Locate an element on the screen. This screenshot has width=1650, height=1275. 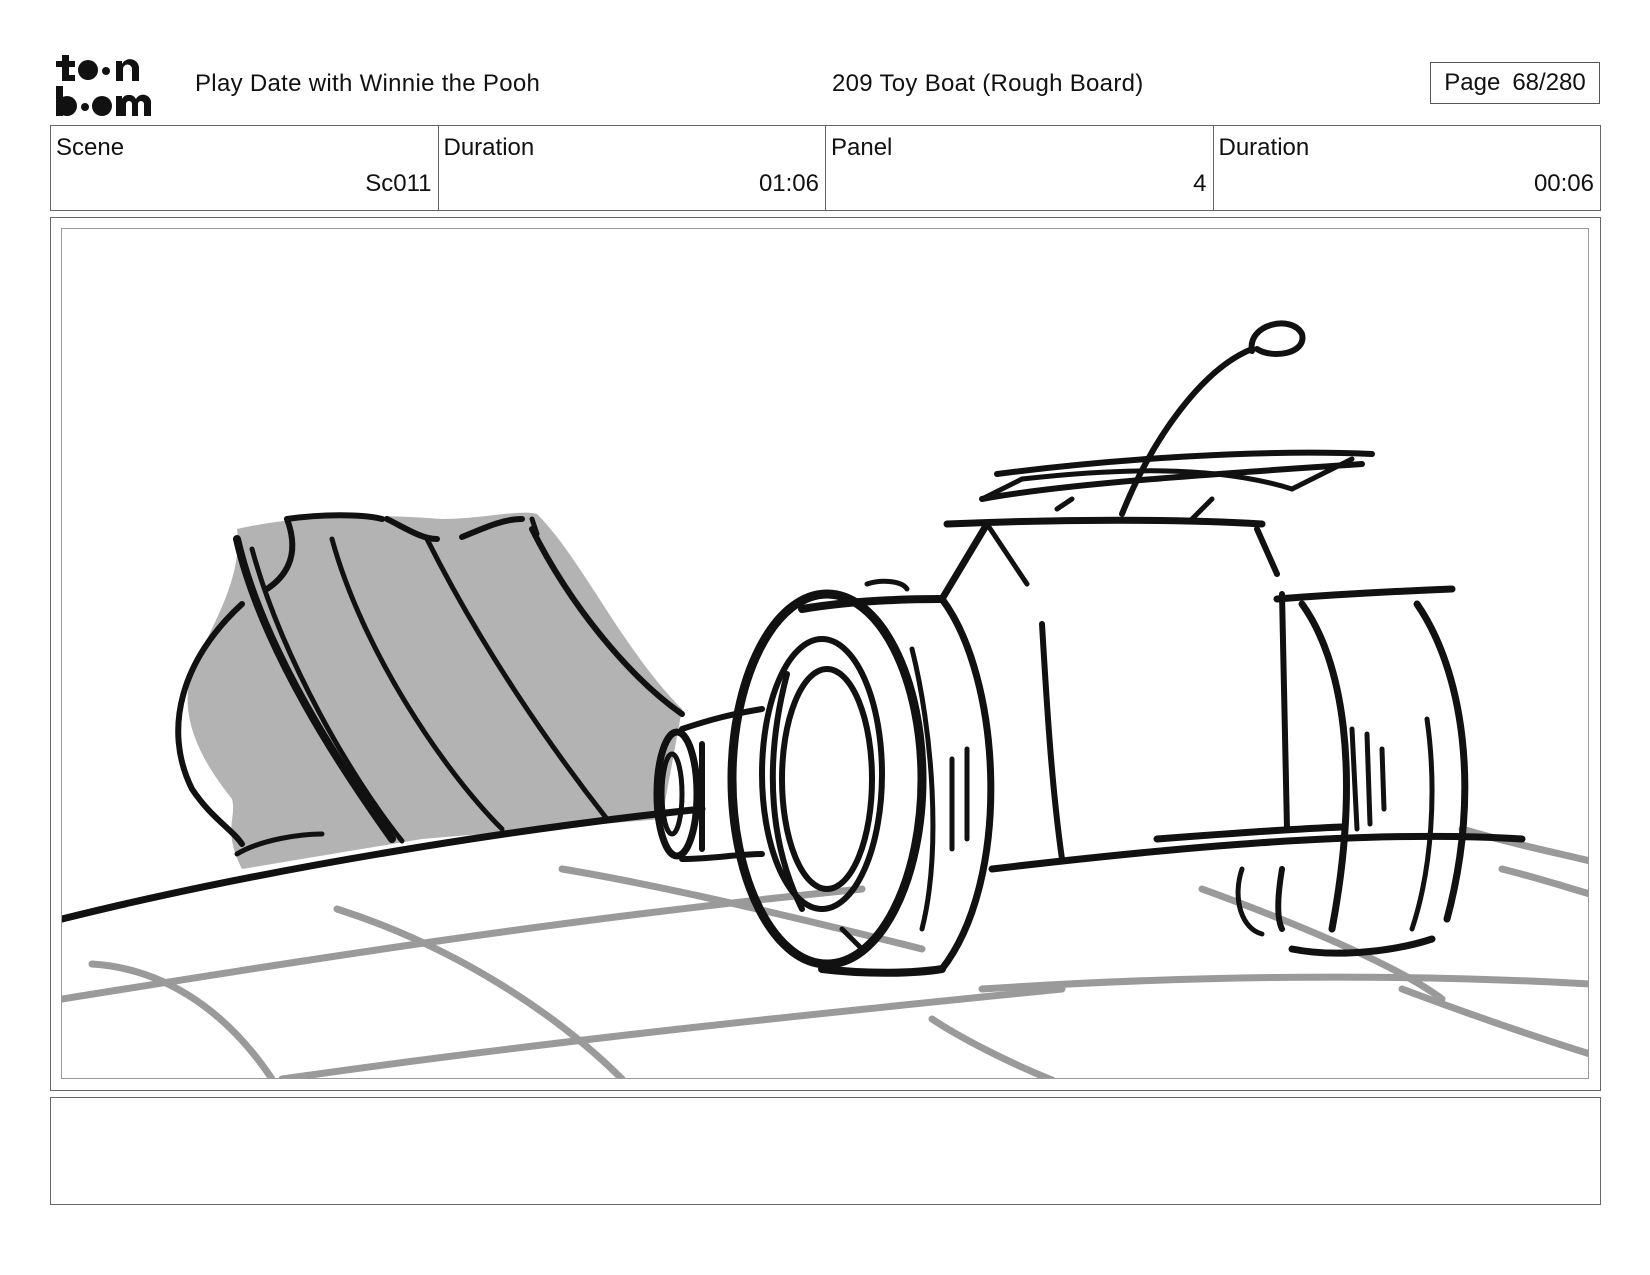
page-value: 68/280 is located at coordinates (1549, 82).